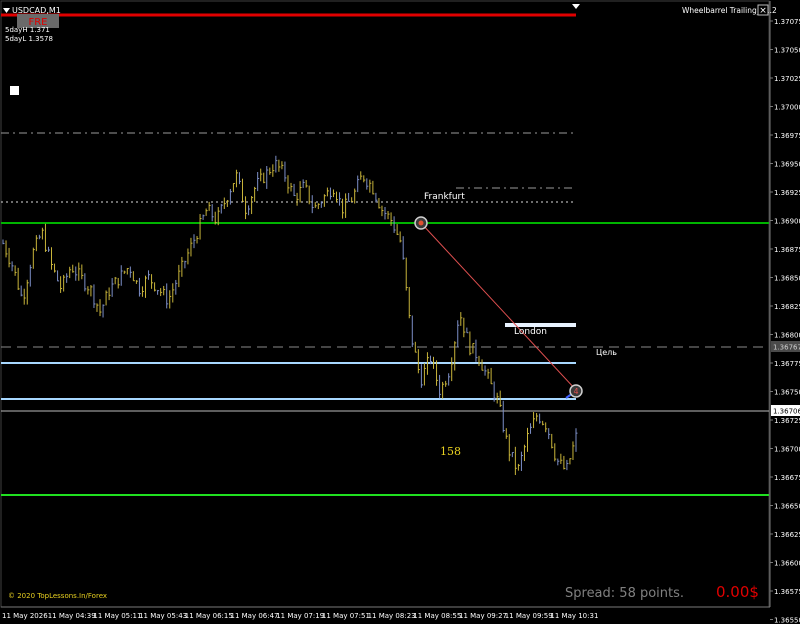 Image resolution: width=800 pixels, height=624 pixels. I want to click on price-tick-label: 1.36900, so click(787, 222).